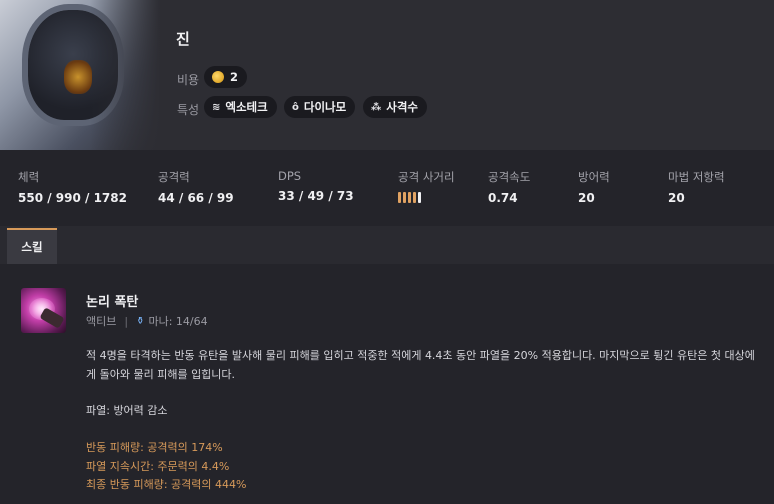 This screenshot has height=504, width=774. What do you see at coordinates (290, 176) in the screenshot?
I see `stat-label: DPS` at bounding box center [290, 176].